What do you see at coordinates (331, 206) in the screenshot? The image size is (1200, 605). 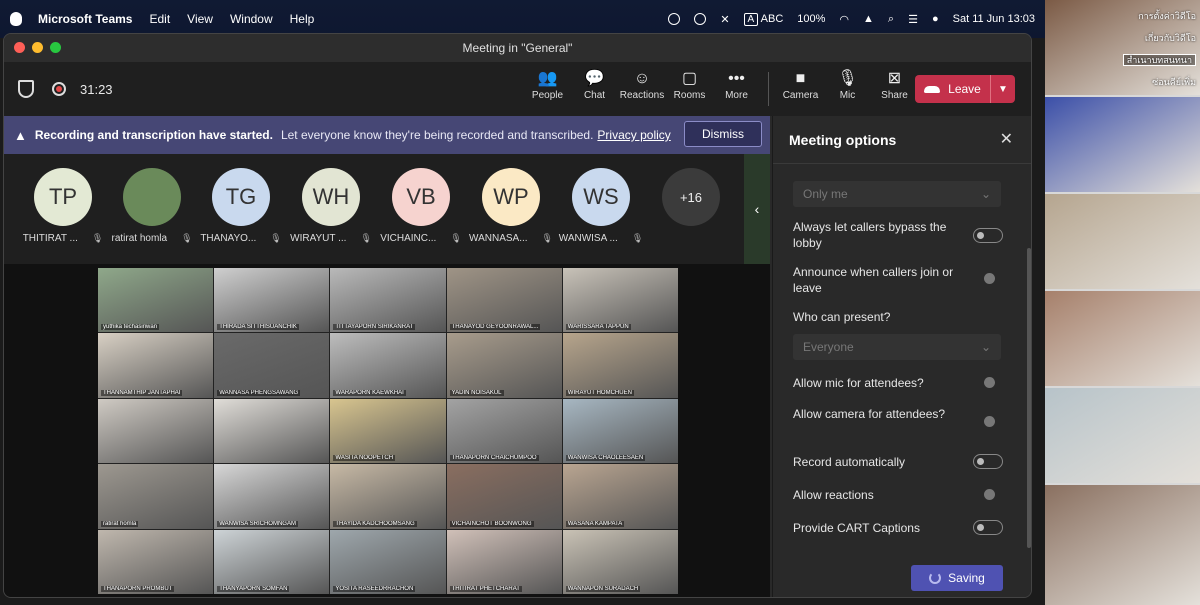 I see `participant-avatar: WH WIRAYUT ... 🎙` at bounding box center [331, 206].